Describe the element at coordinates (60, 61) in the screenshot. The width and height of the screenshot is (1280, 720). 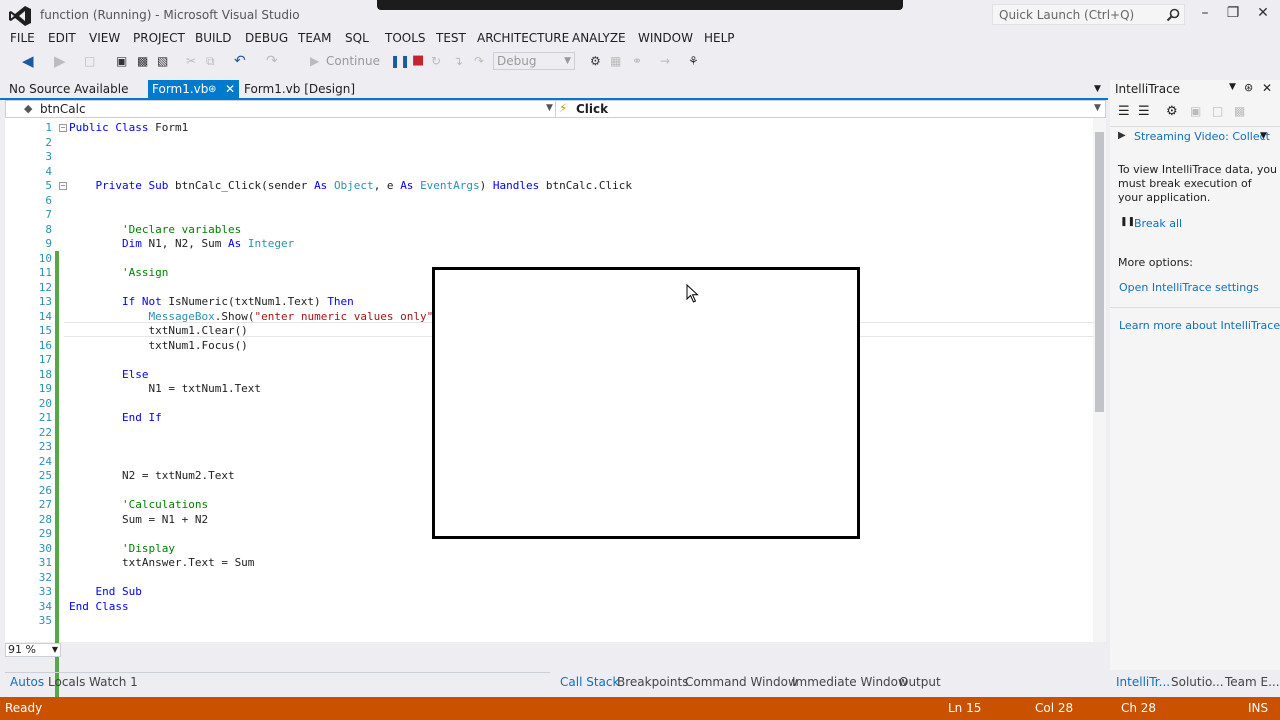
I see `forward-icon: ▶` at that location.